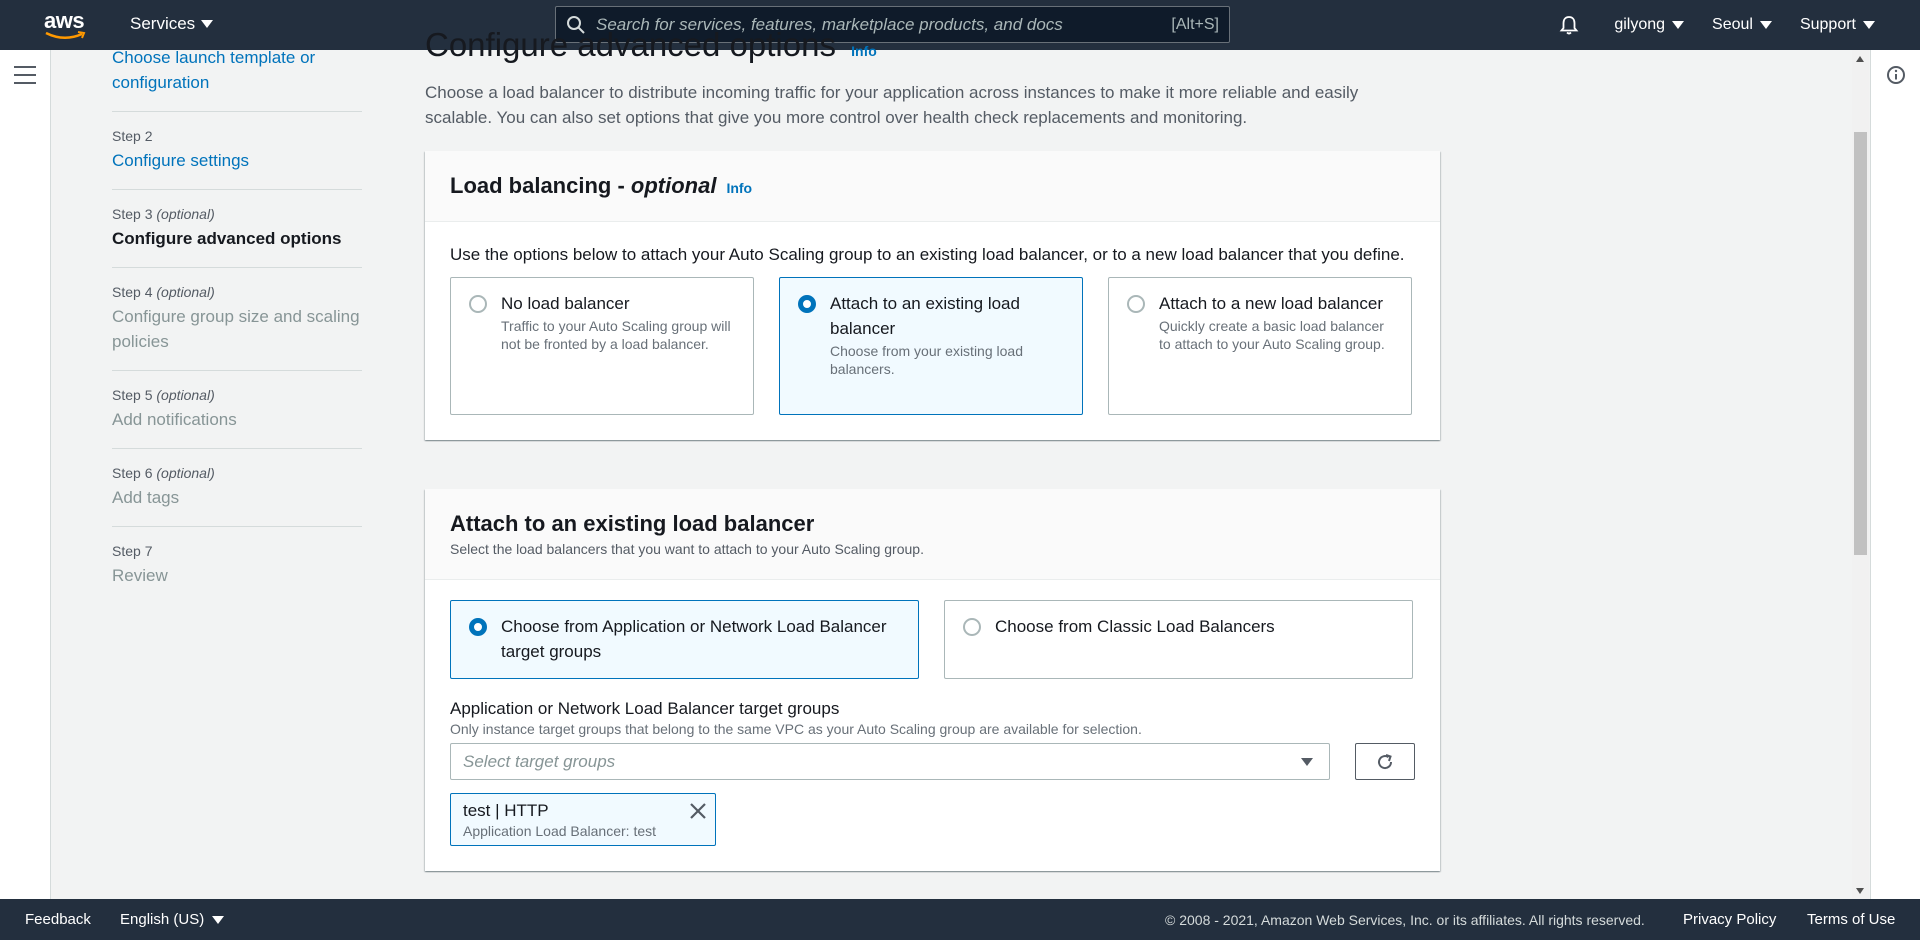 This screenshot has width=1920, height=940. I want to click on step-2: Step 2 Configure settings, so click(237, 151).